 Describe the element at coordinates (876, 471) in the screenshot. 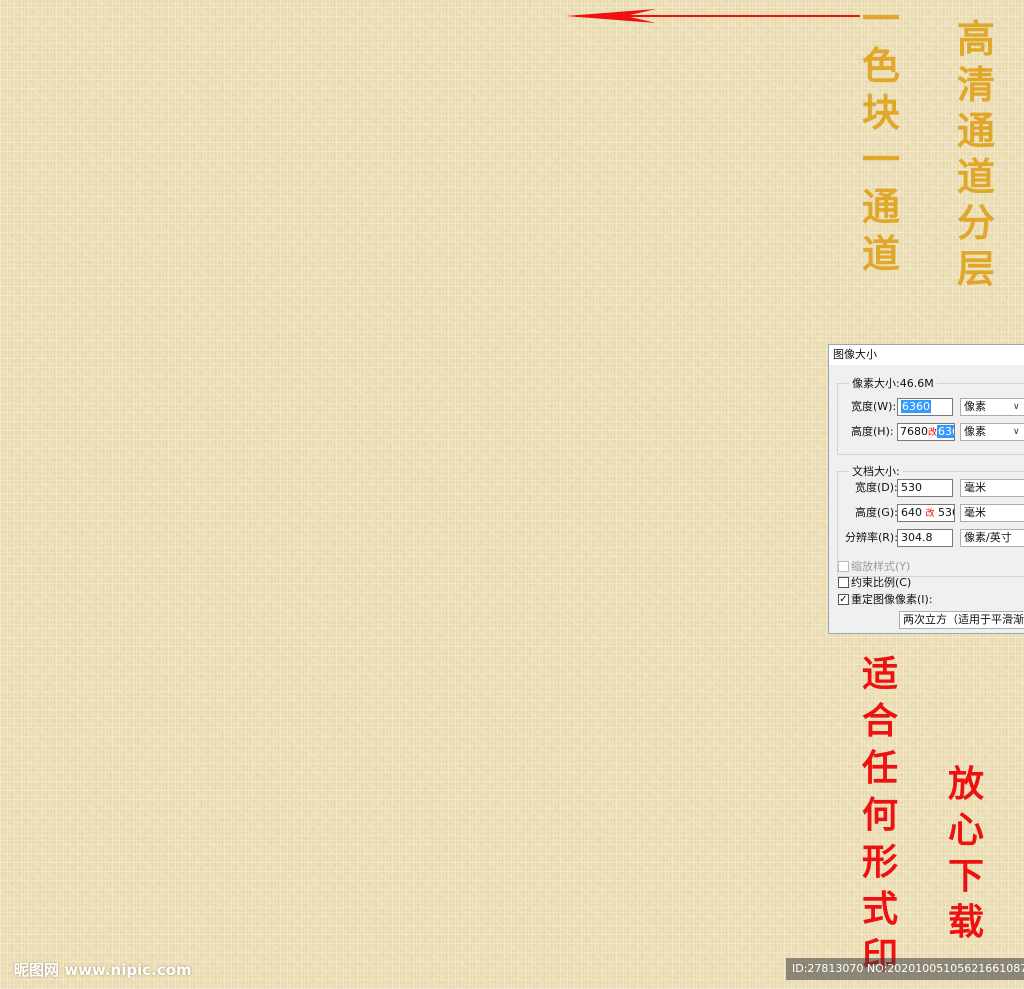

I see `document-size-legend: 文档大小:` at that location.